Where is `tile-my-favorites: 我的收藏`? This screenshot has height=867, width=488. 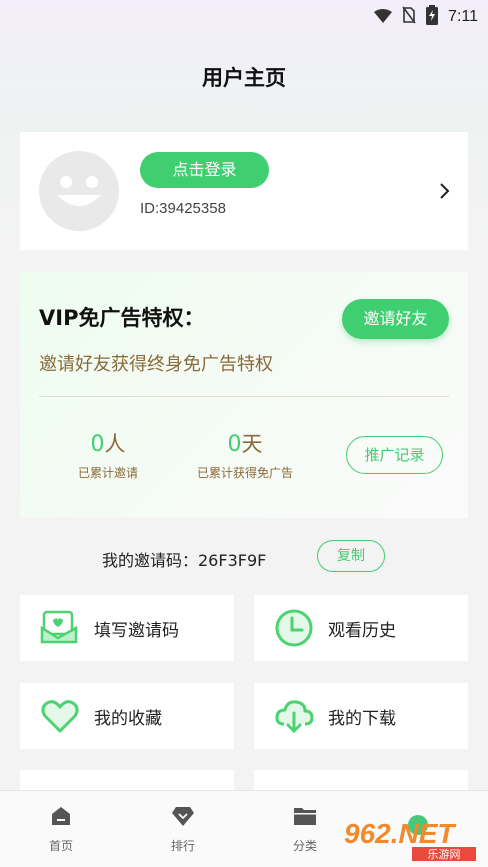
tile-my-favorites: 我的收藏 is located at coordinates (127, 716).